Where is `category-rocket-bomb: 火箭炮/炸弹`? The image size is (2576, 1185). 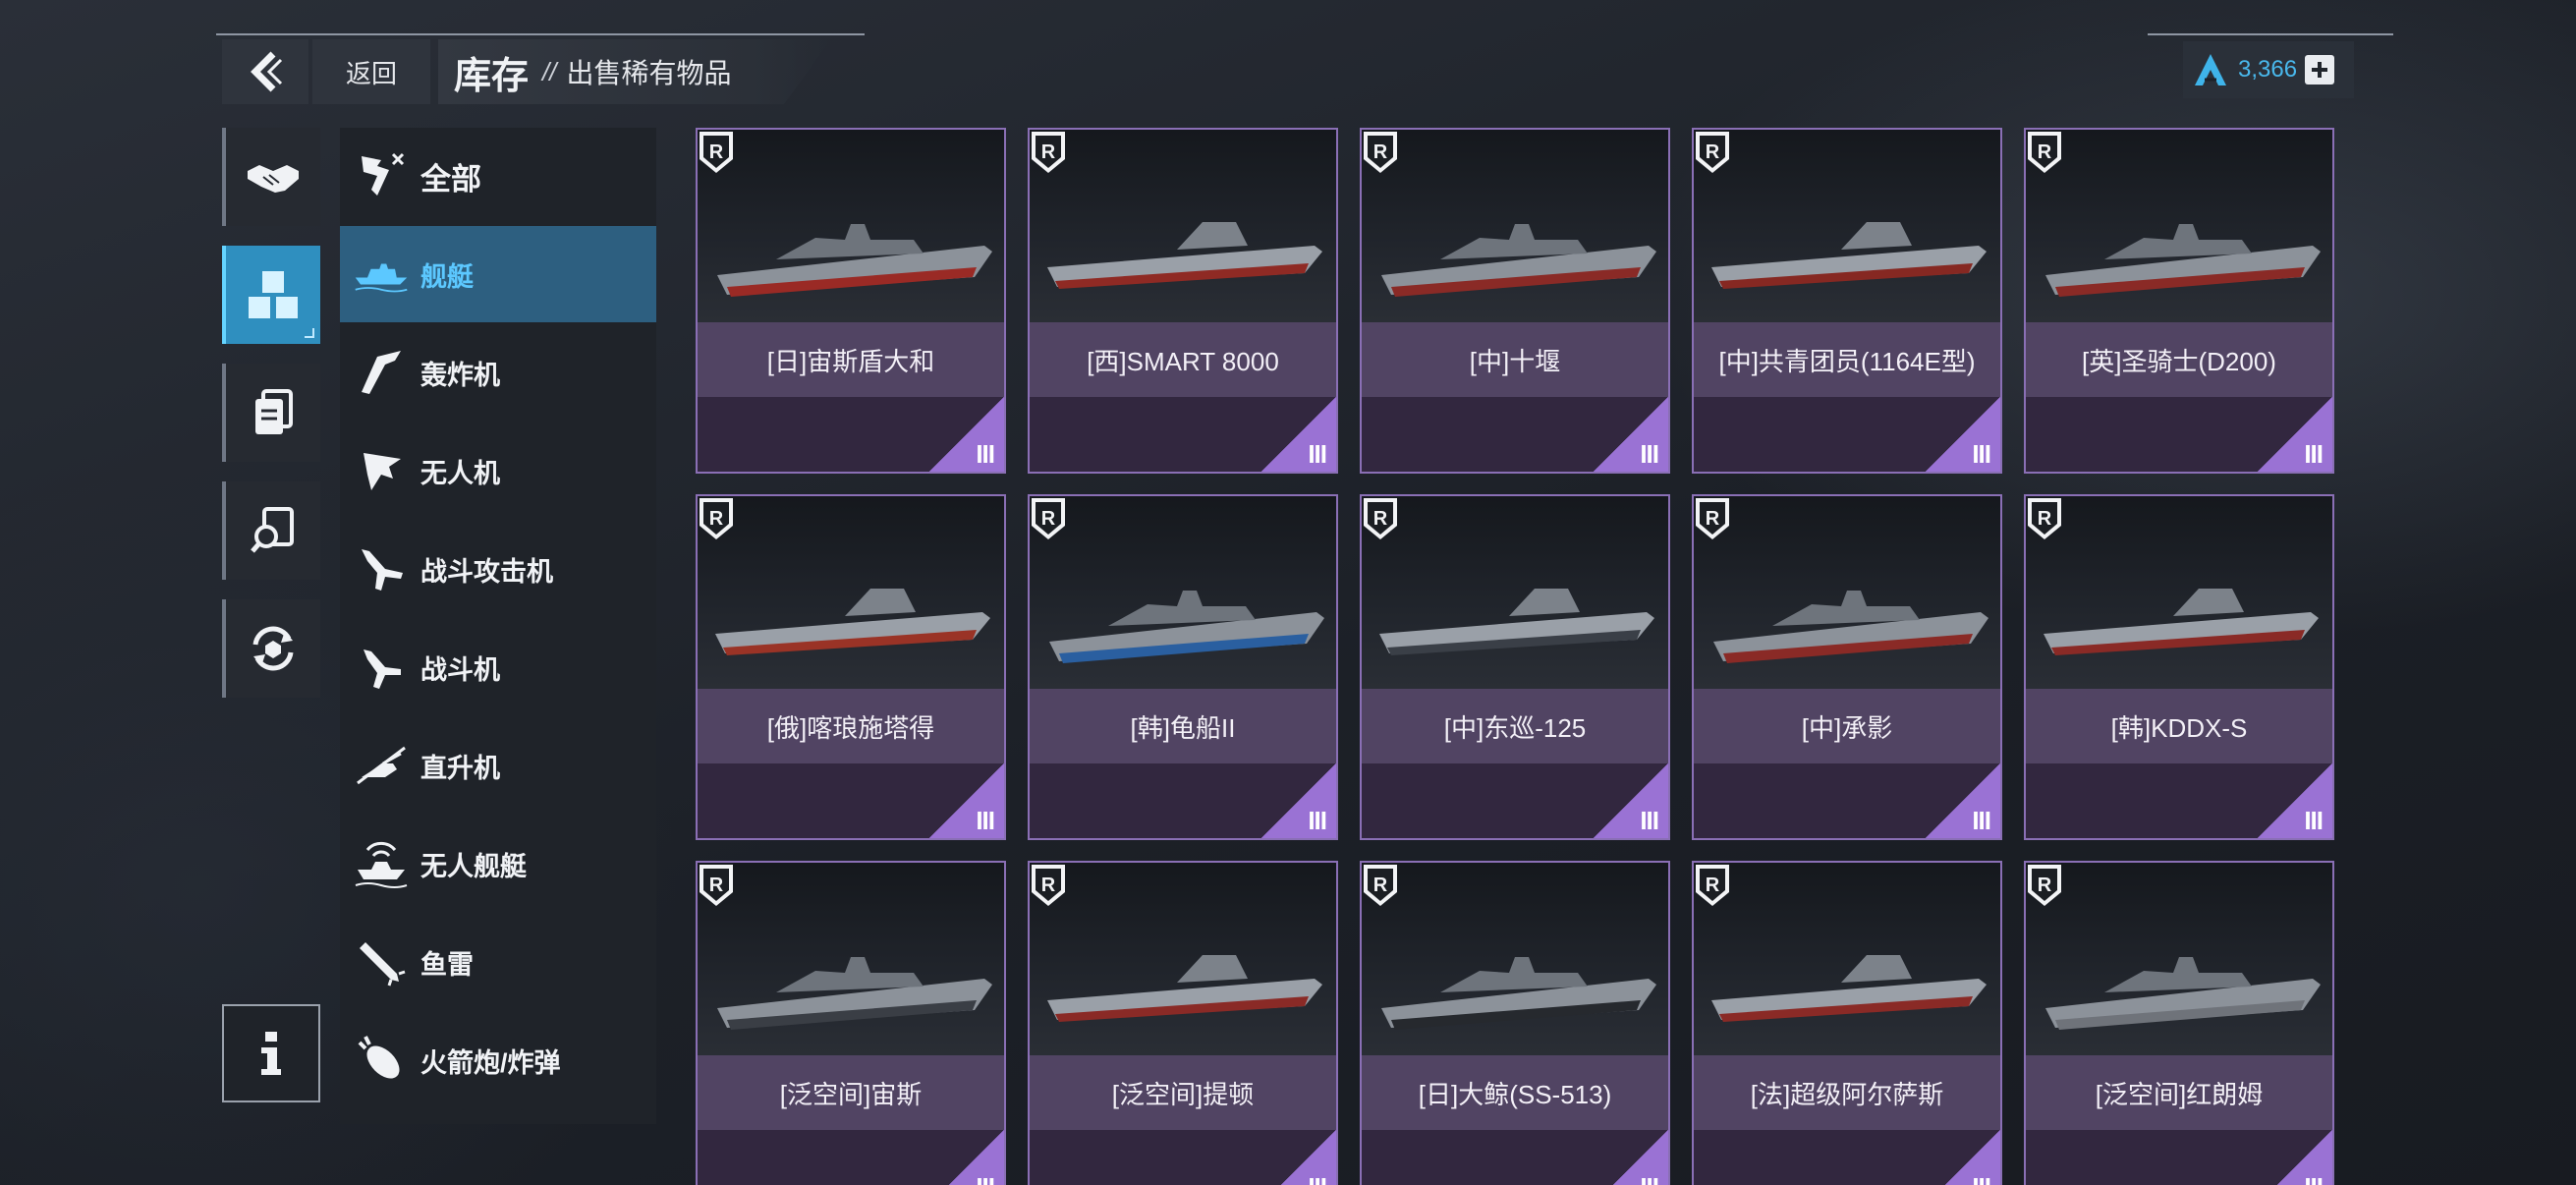 category-rocket-bomb: 火箭炮/炸弹 is located at coordinates (498, 1060).